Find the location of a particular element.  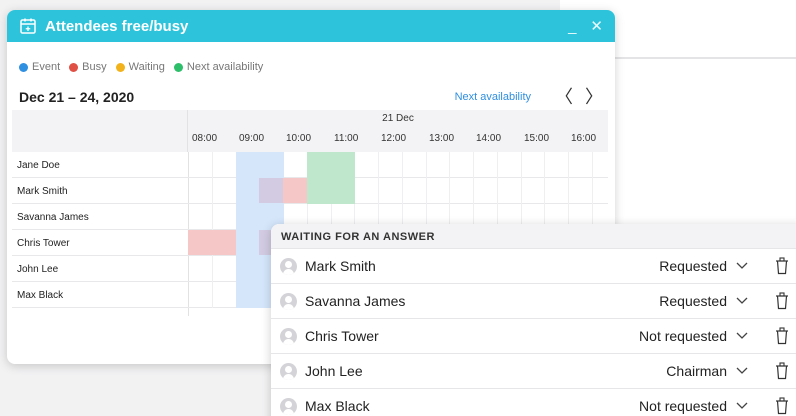

legend-label: Busy is located at coordinates (94, 67).